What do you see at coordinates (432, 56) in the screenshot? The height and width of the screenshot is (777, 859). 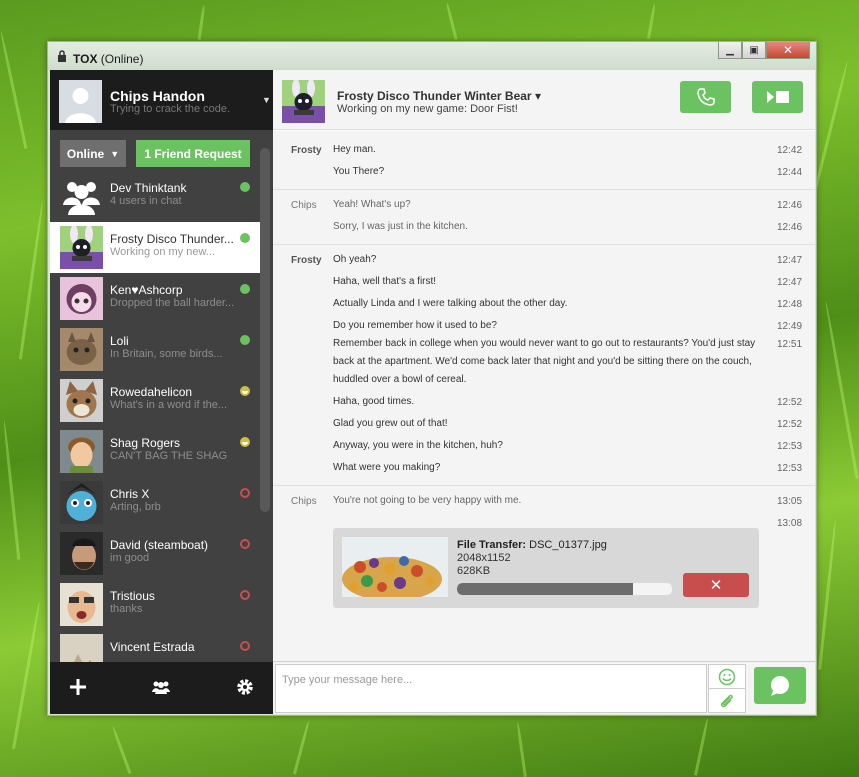 I see `title-bar: TOX (Online) ▁ ▣ ✕` at bounding box center [432, 56].